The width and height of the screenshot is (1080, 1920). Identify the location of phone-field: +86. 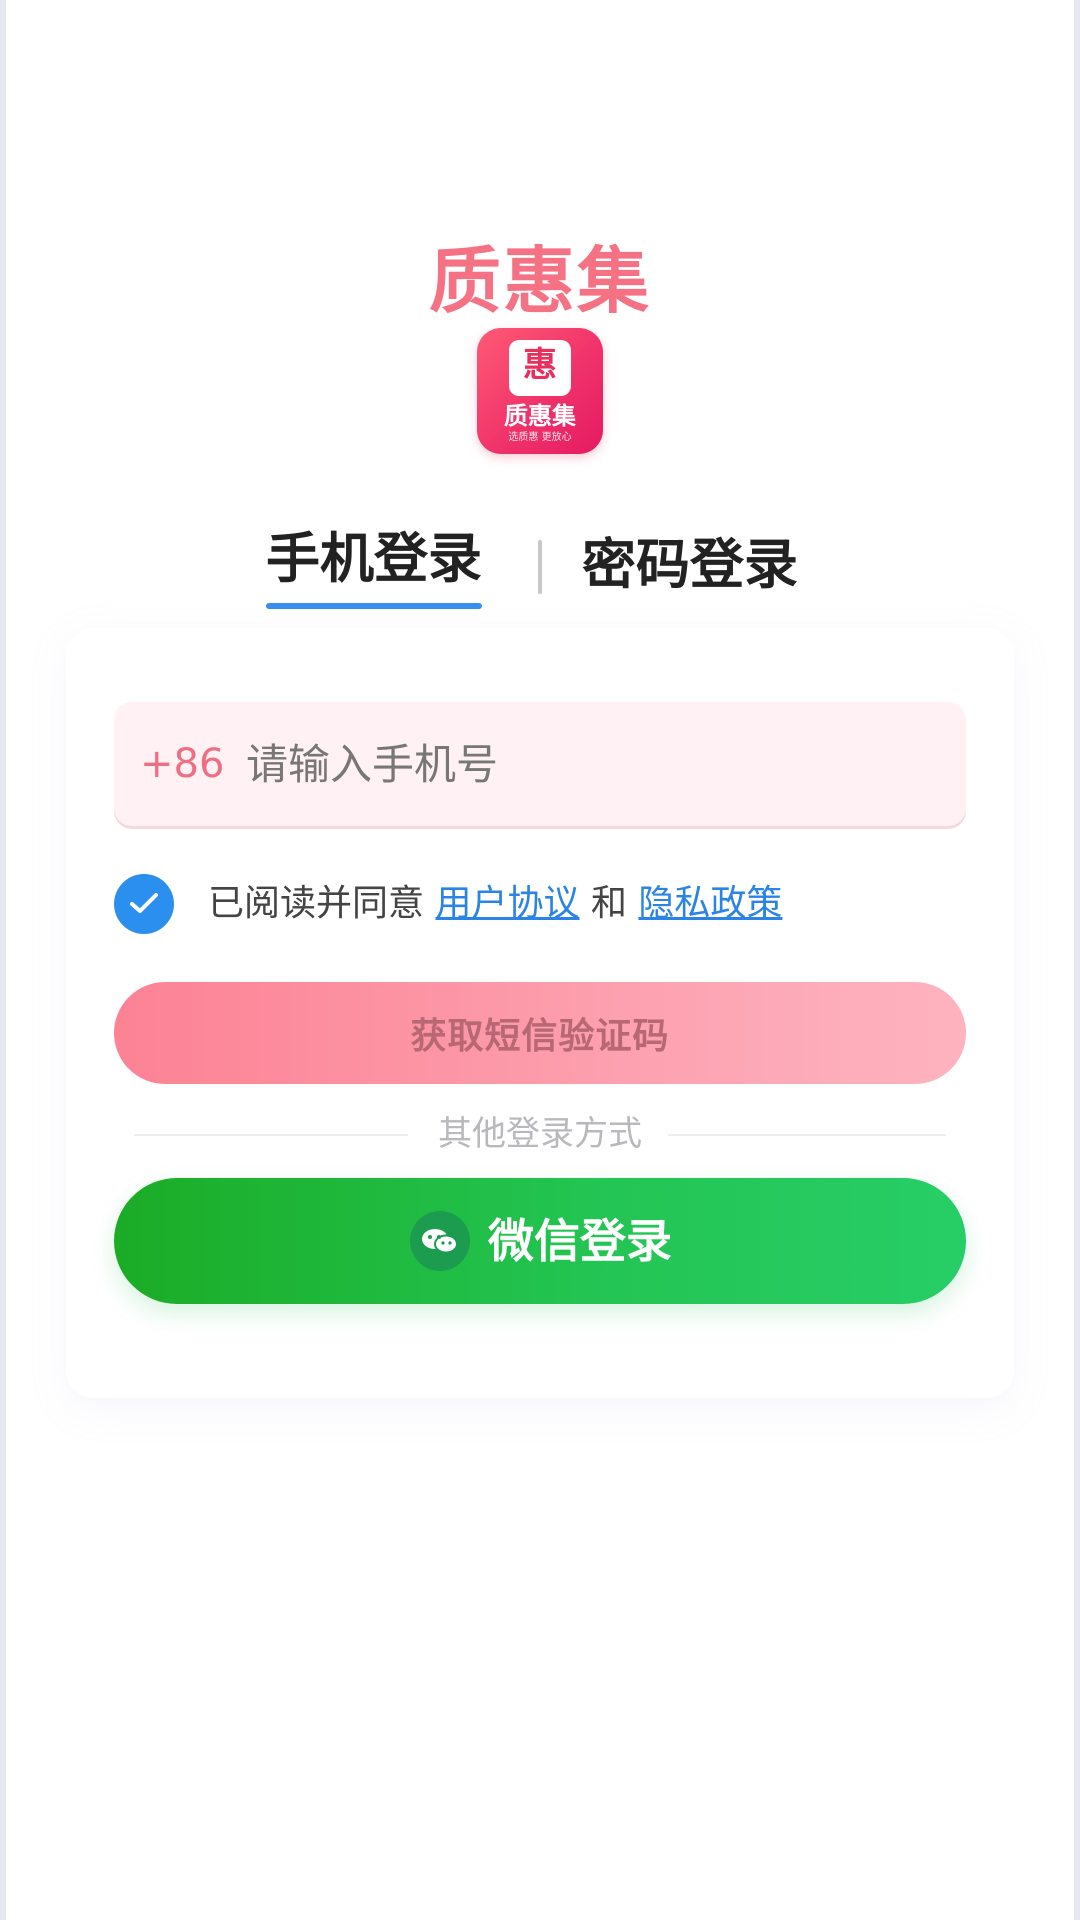
(540, 764).